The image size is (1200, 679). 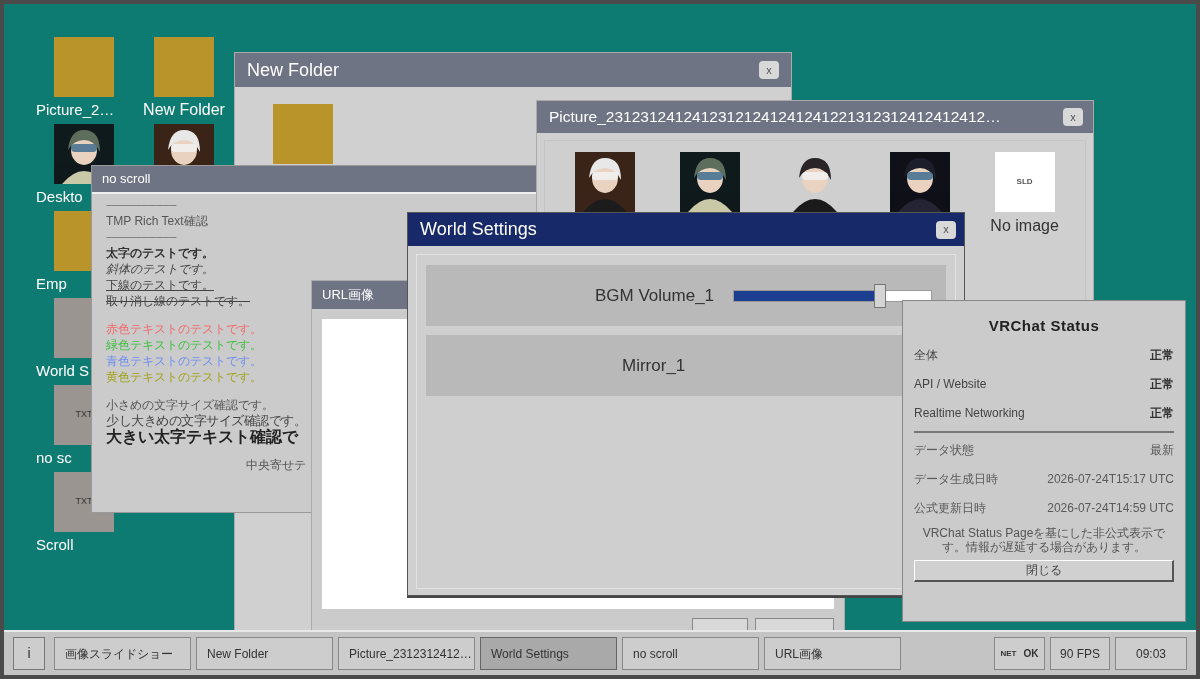 I want to click on slider-thumb, so click(x=880, y=295).